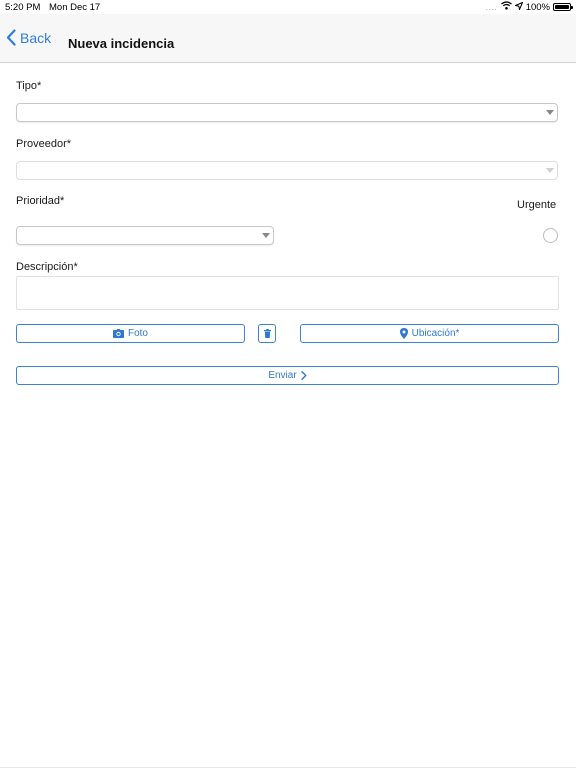 Image resolution: width=576 pixels, height=768 pixels. What do you see at coordinates (40, 201) in the screenshot?
I see `prioridad-label: Prioridad*` at bounding box center [40, 201].